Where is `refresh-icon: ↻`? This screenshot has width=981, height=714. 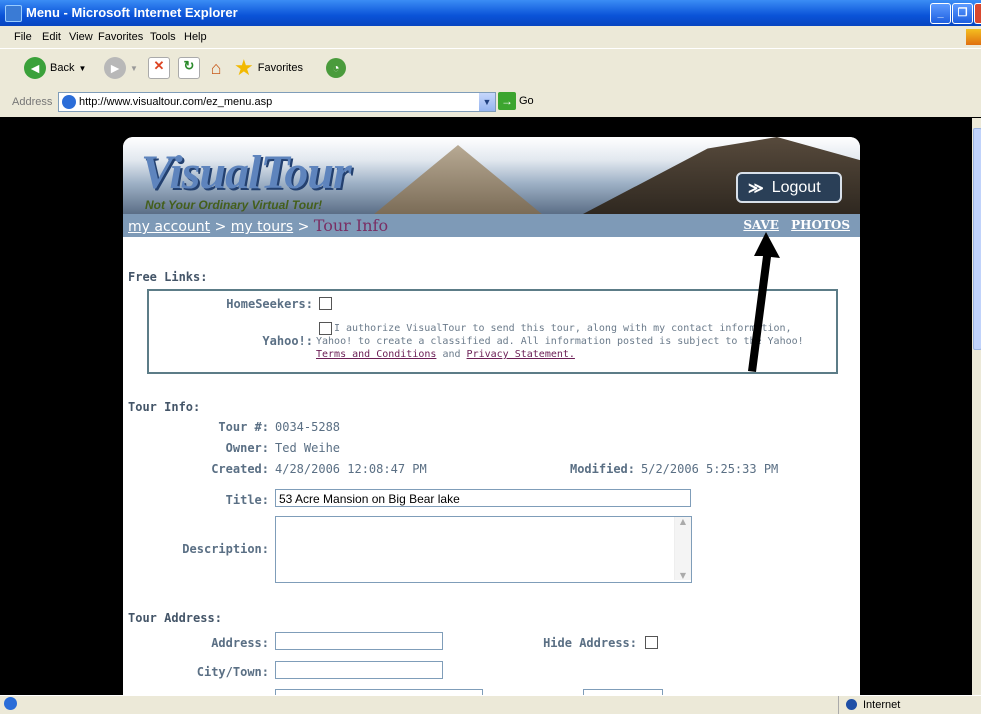 refresh-icon: ↻ is located at coordinates (189, 68).